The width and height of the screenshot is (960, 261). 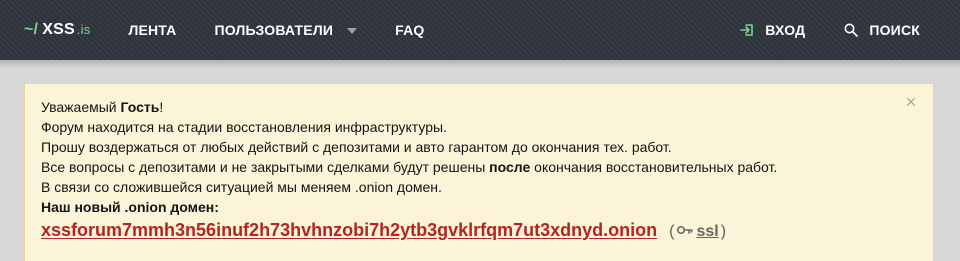 I want to click on nav-item-users: ПОЛЬЗОВАТЕЛИ, so click(x=286, y=30).